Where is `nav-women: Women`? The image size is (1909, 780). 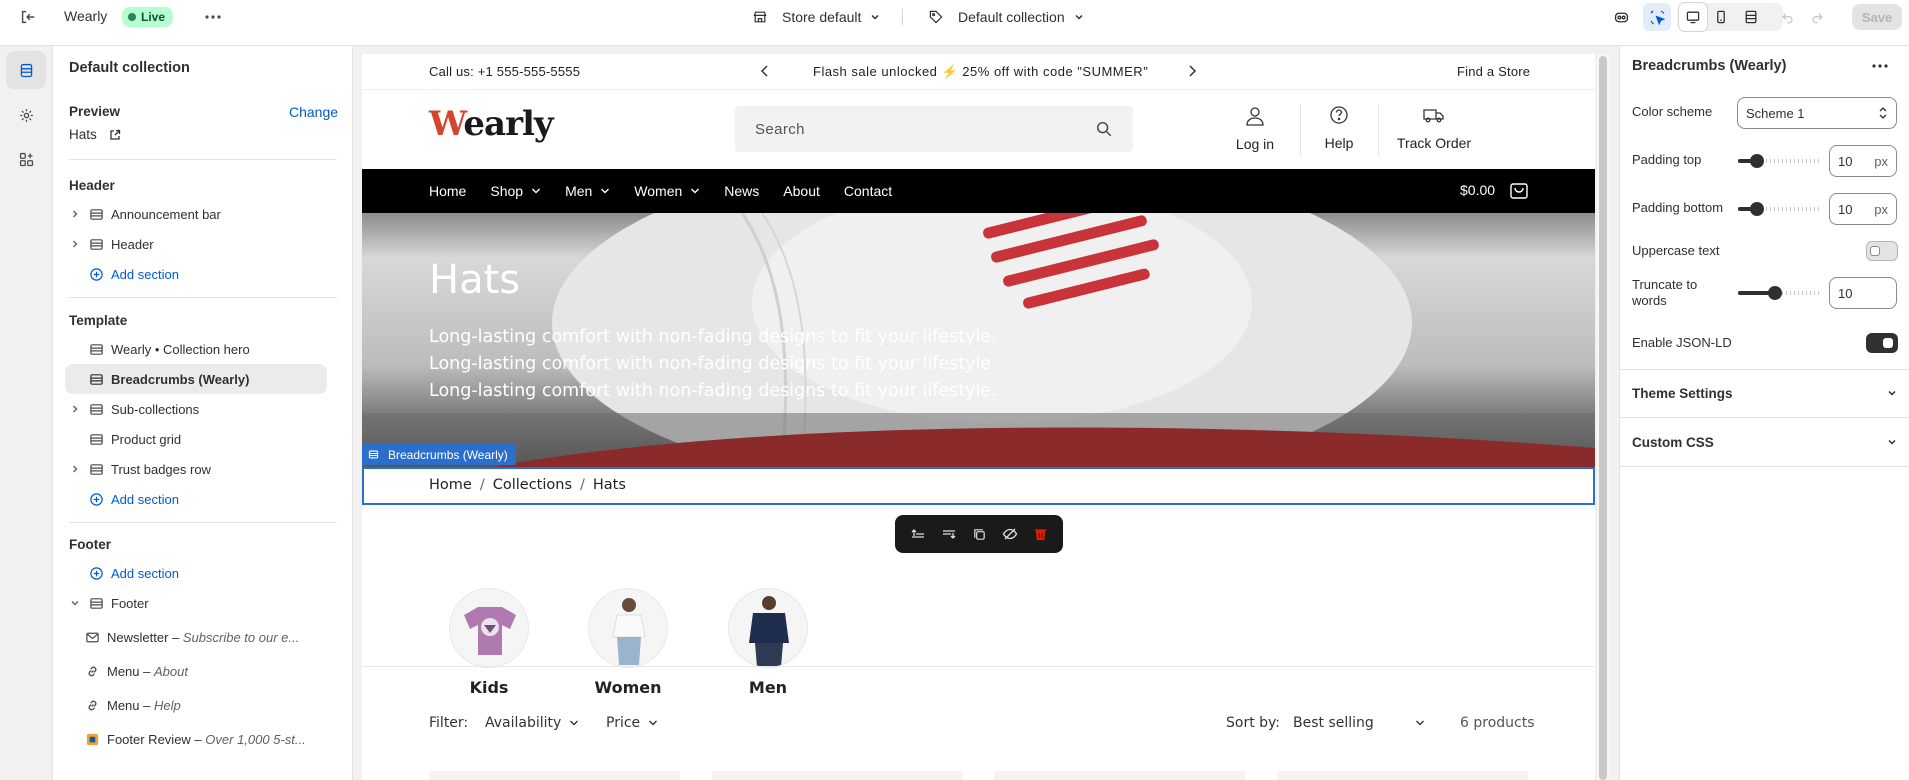 nav-women: Women is located at coordinates (667, 191).